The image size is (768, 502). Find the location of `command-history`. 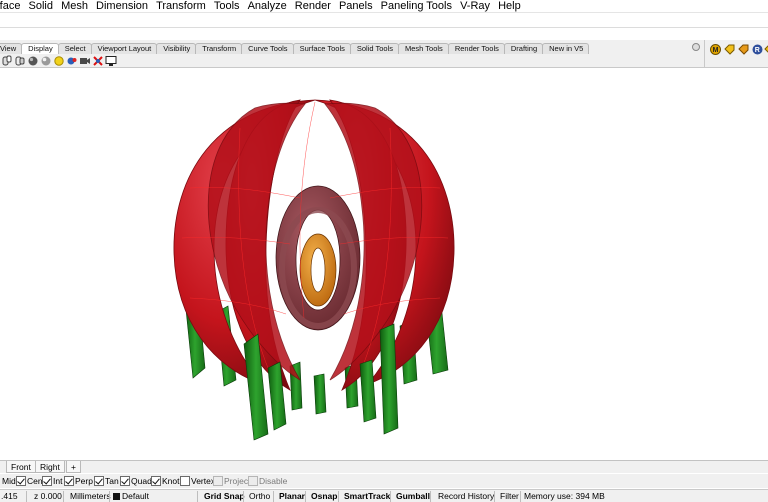

command-history is located at coordinates (384, 27).